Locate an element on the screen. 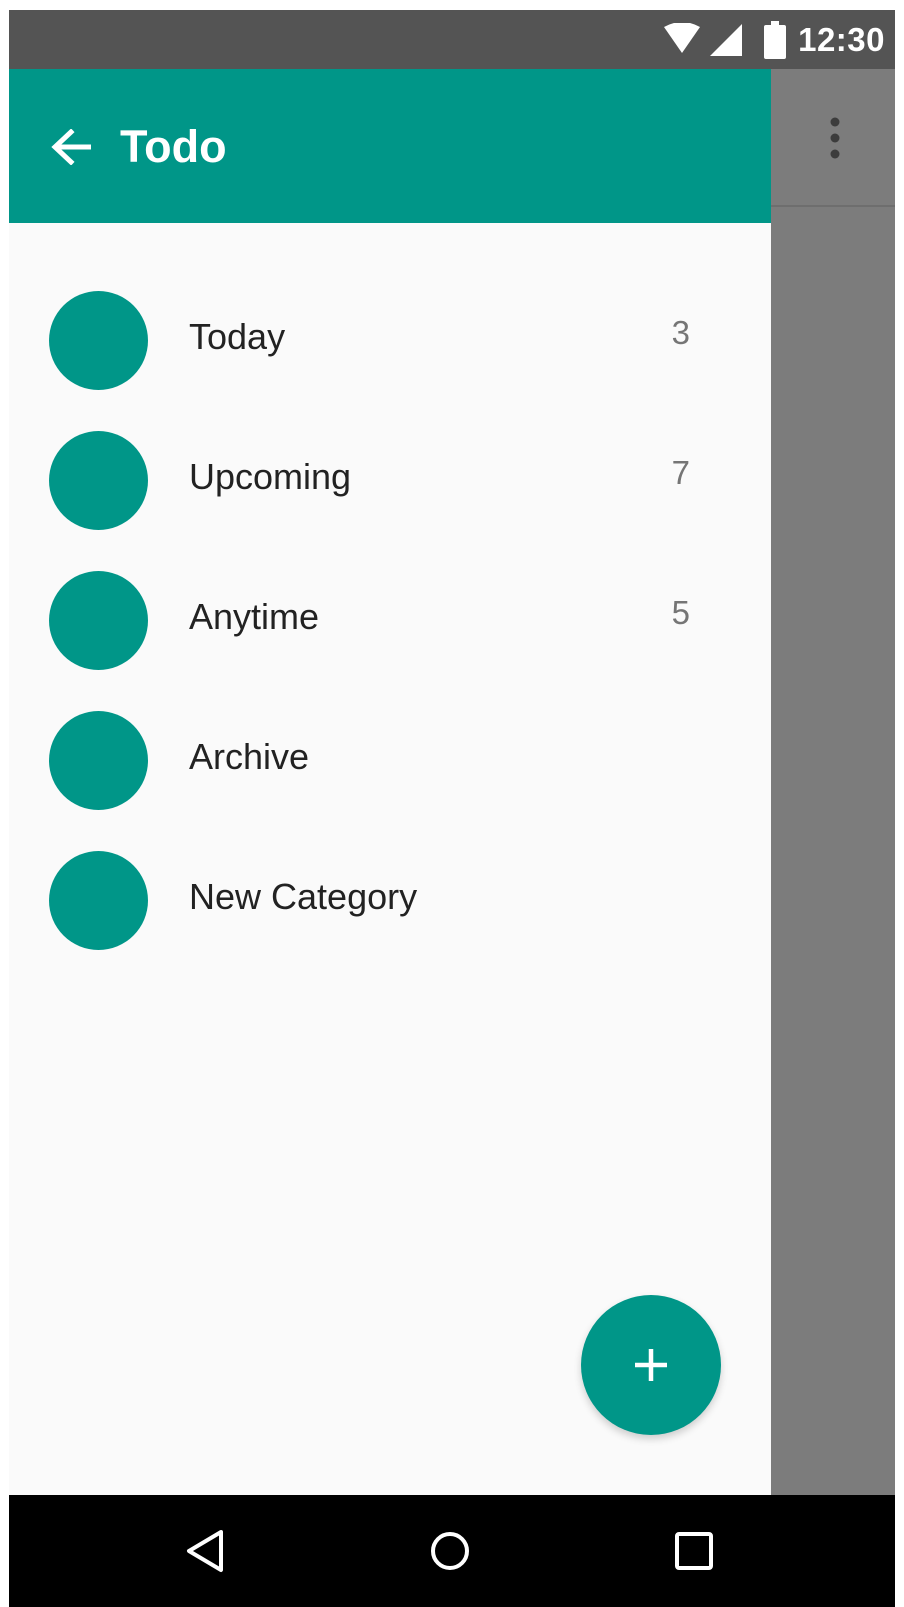  category-item-upcoming: Upcoming 7 is located at coordinates (390, 501).